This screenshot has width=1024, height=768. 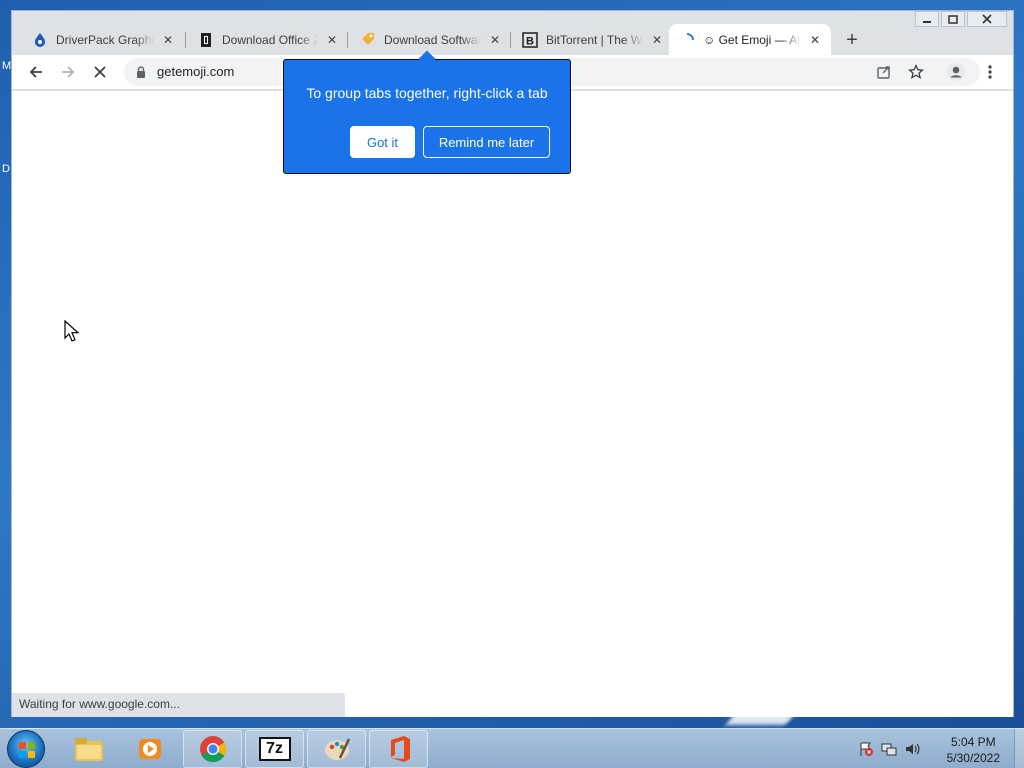 I want to click on tab-title: BitTorrent | The W, so click(x=594, y=39).